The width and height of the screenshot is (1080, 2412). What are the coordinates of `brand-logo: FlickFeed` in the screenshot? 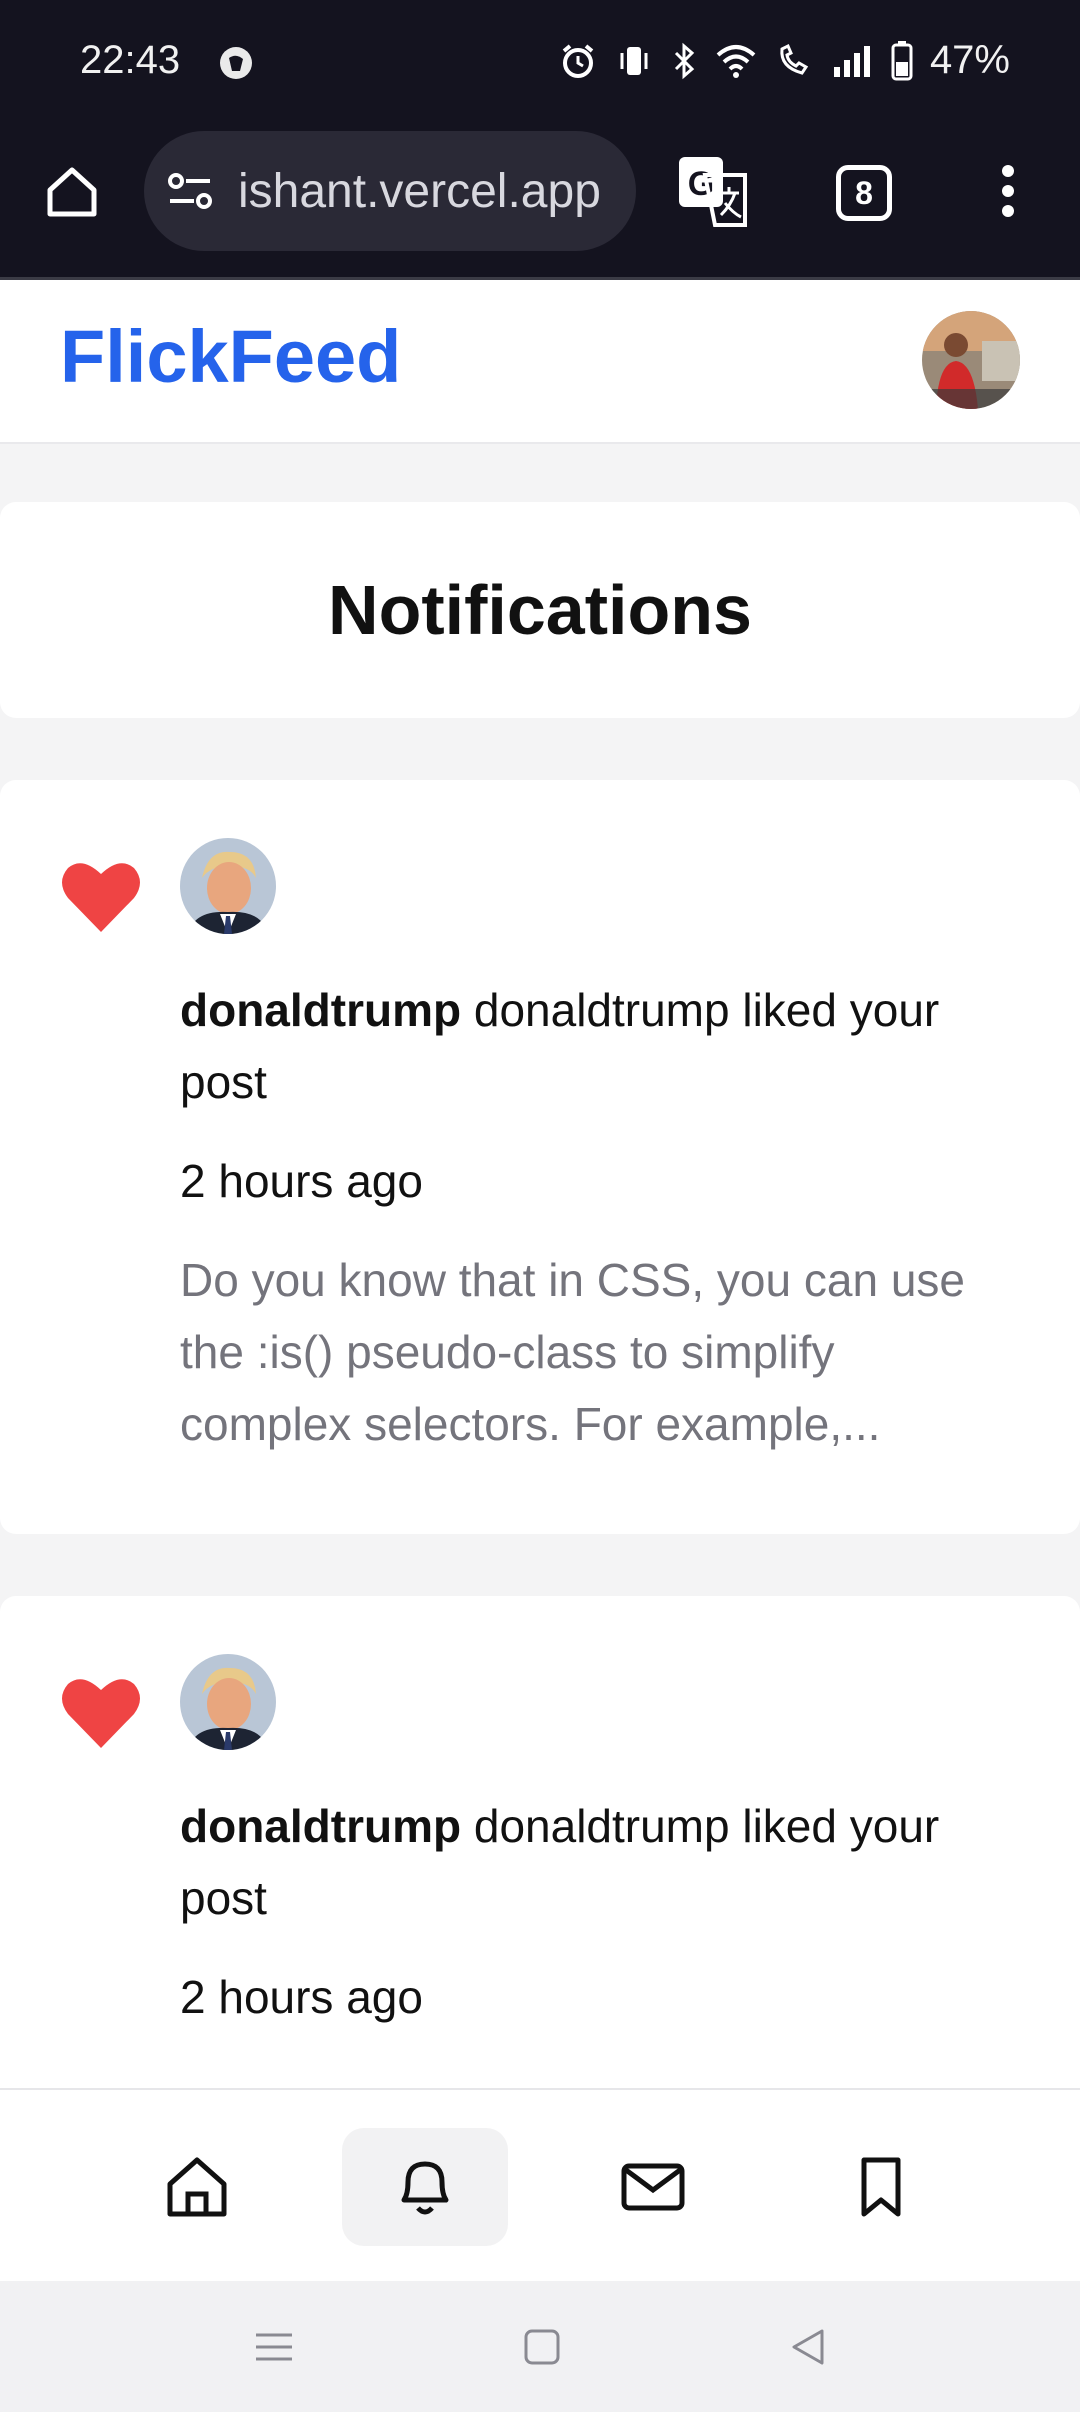 It's located at (230, 356).